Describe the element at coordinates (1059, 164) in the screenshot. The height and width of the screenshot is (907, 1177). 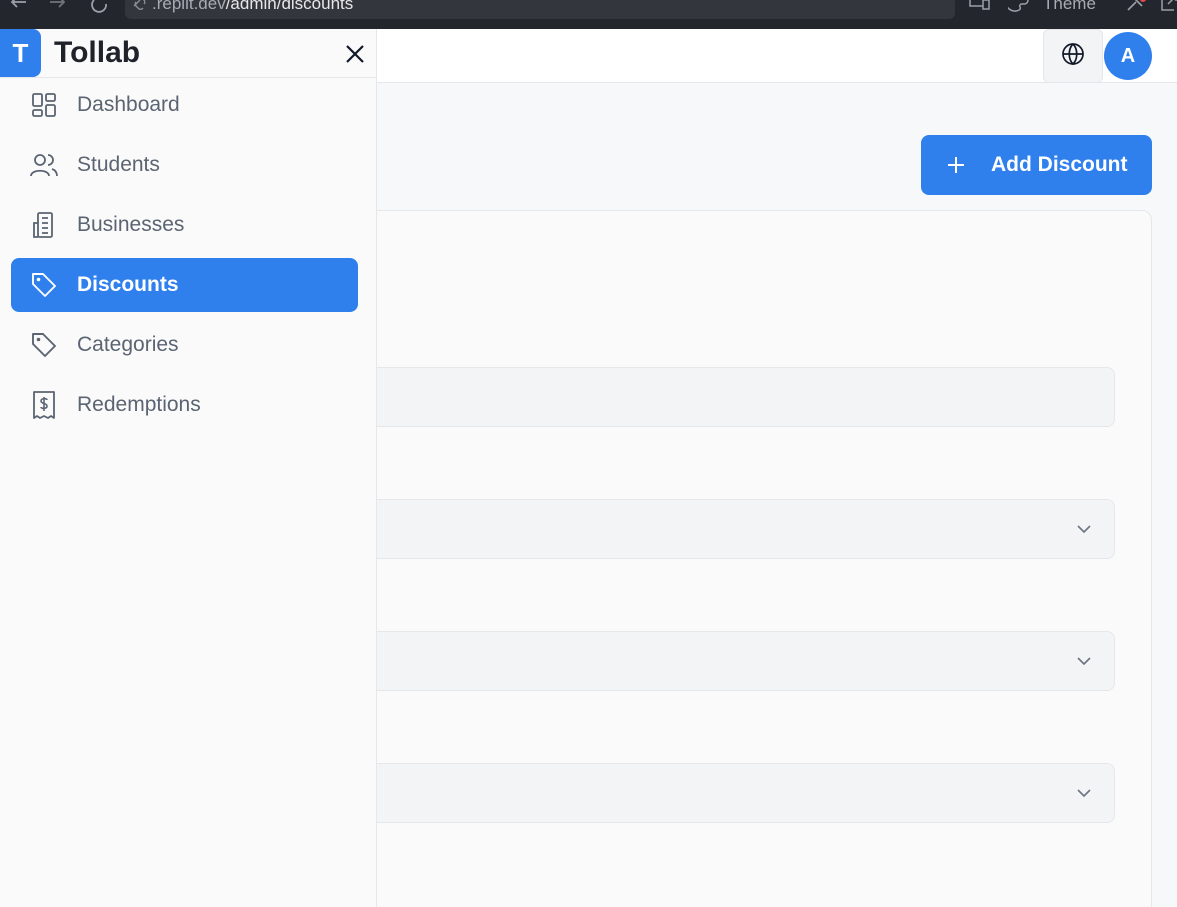
I see `add-discount-label: Add Discount` at that location.